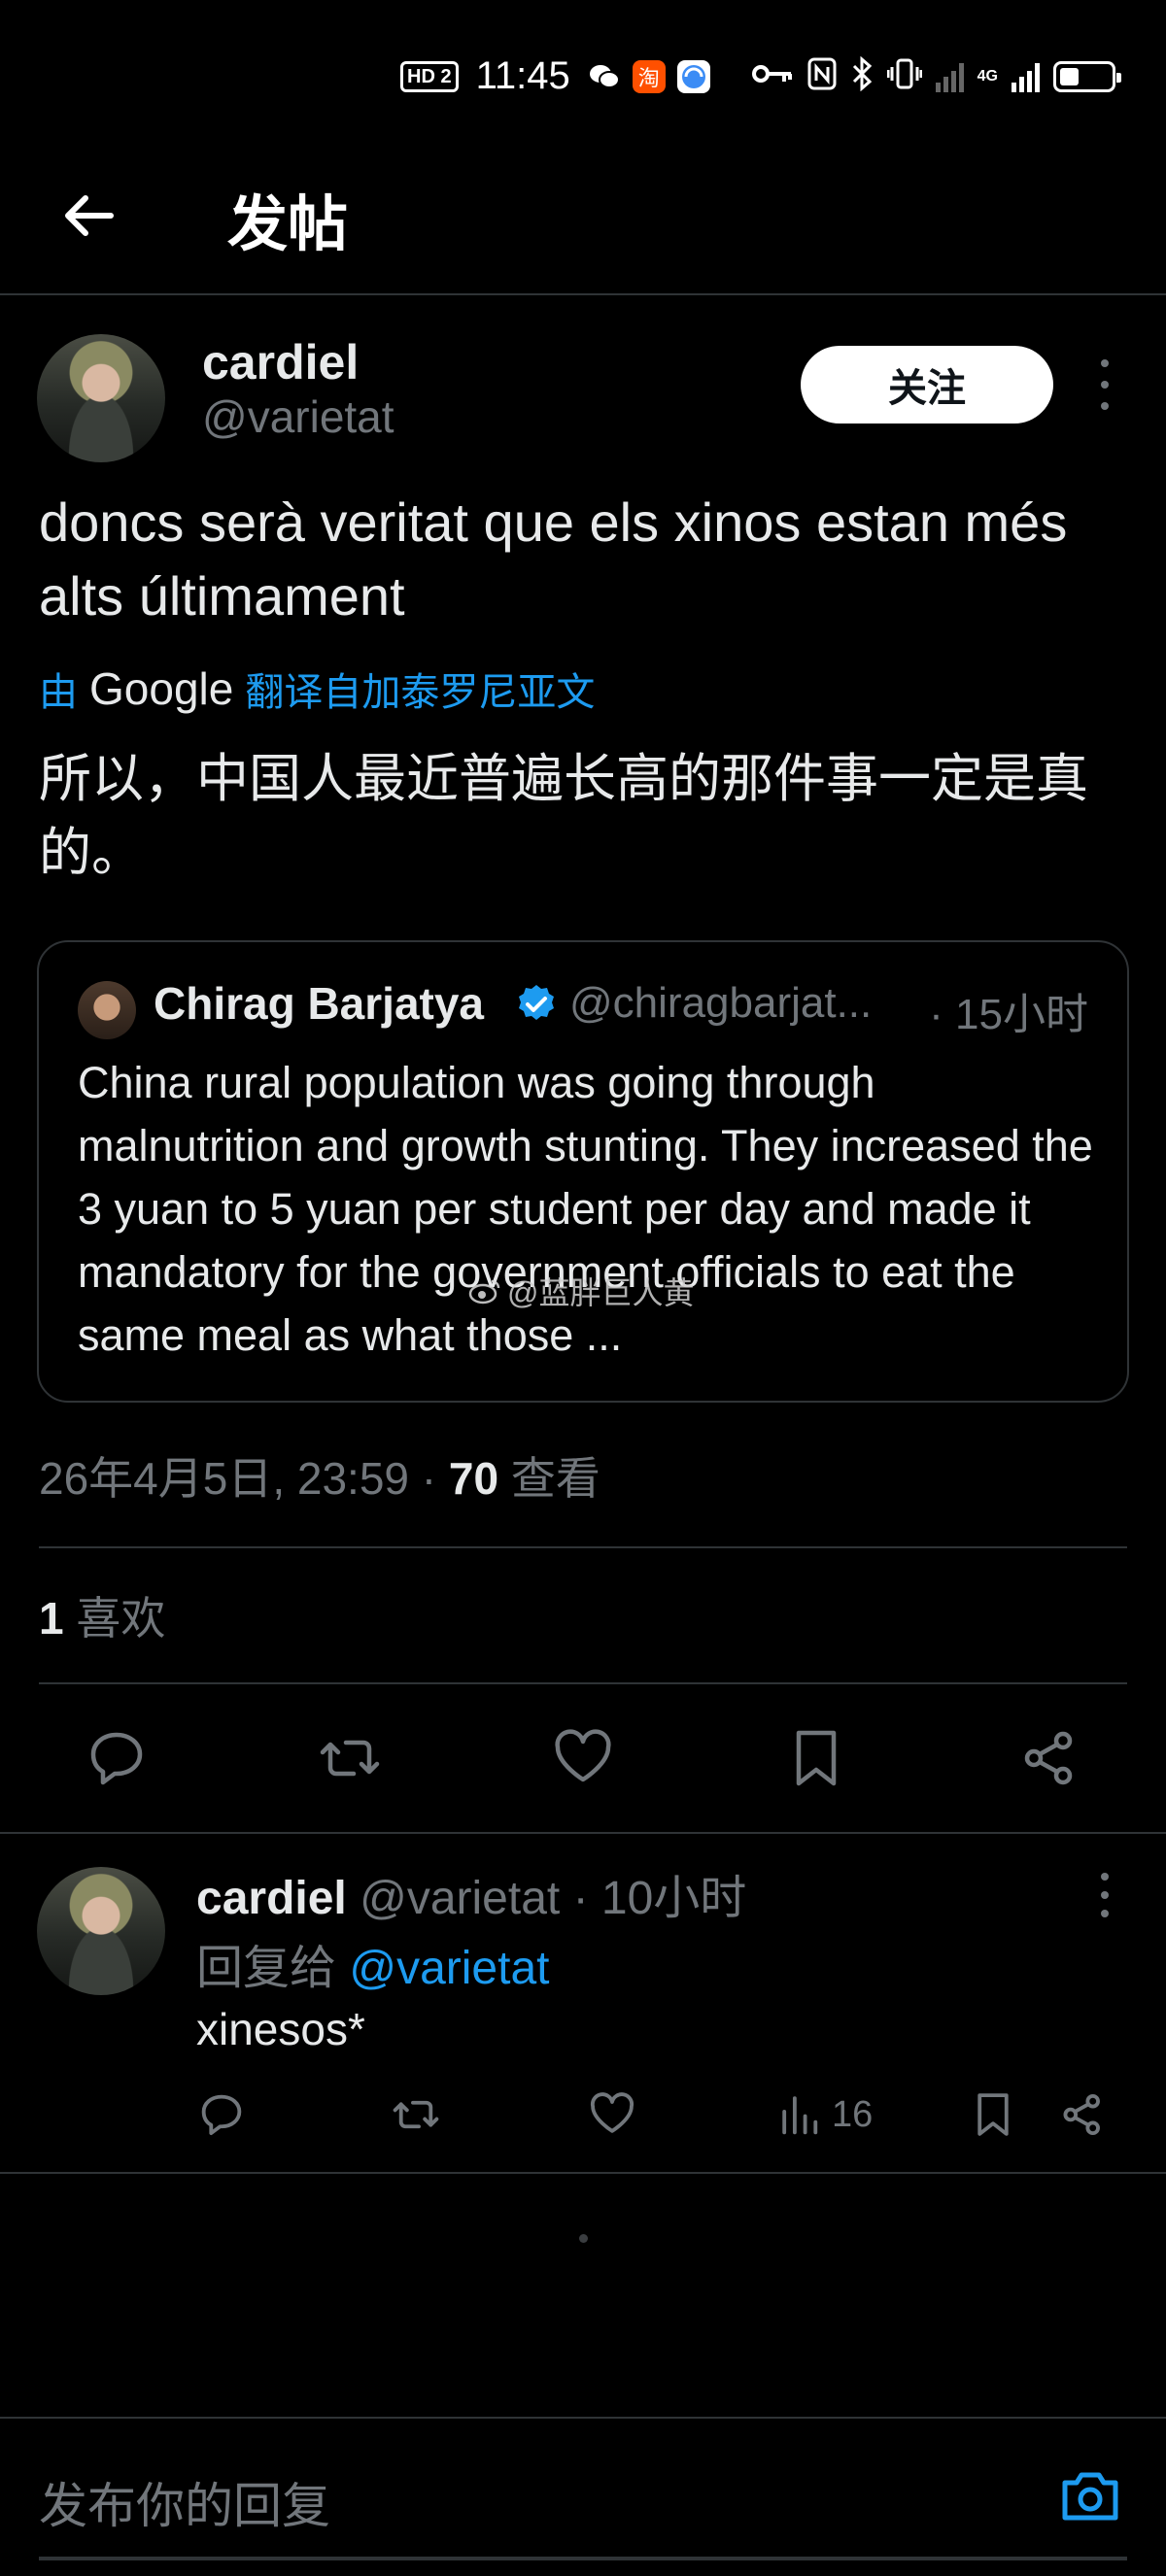 The height and width of the screenshot is (2576, 1166). I want to click on reply-like-button, so click(612, 2115).